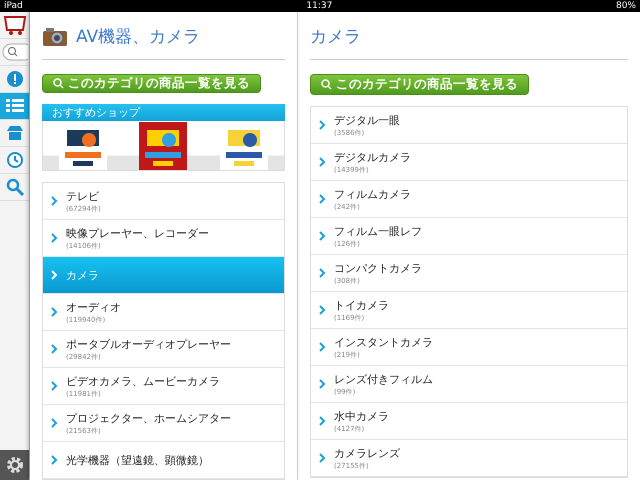 This screenshot has height=480, width=640. I want to click on category-name: カメラ, so click(82, 275).